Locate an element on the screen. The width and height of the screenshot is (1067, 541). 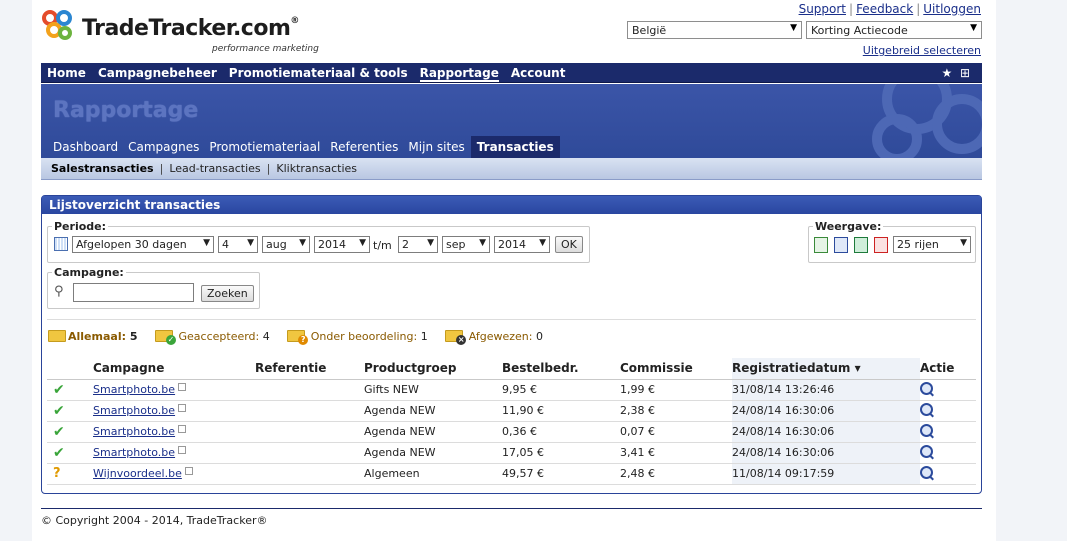
country-select: België ▼ is located at coordinates (714, 30).